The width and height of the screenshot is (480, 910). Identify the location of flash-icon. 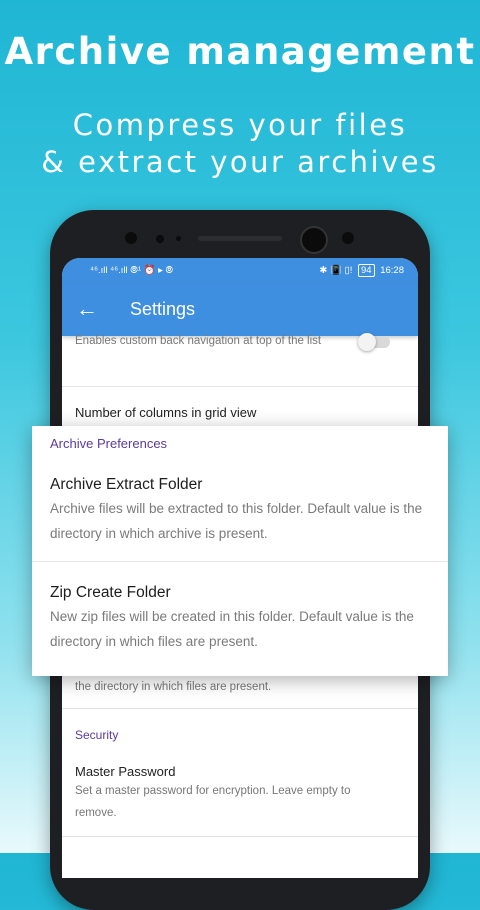
(348, 238).